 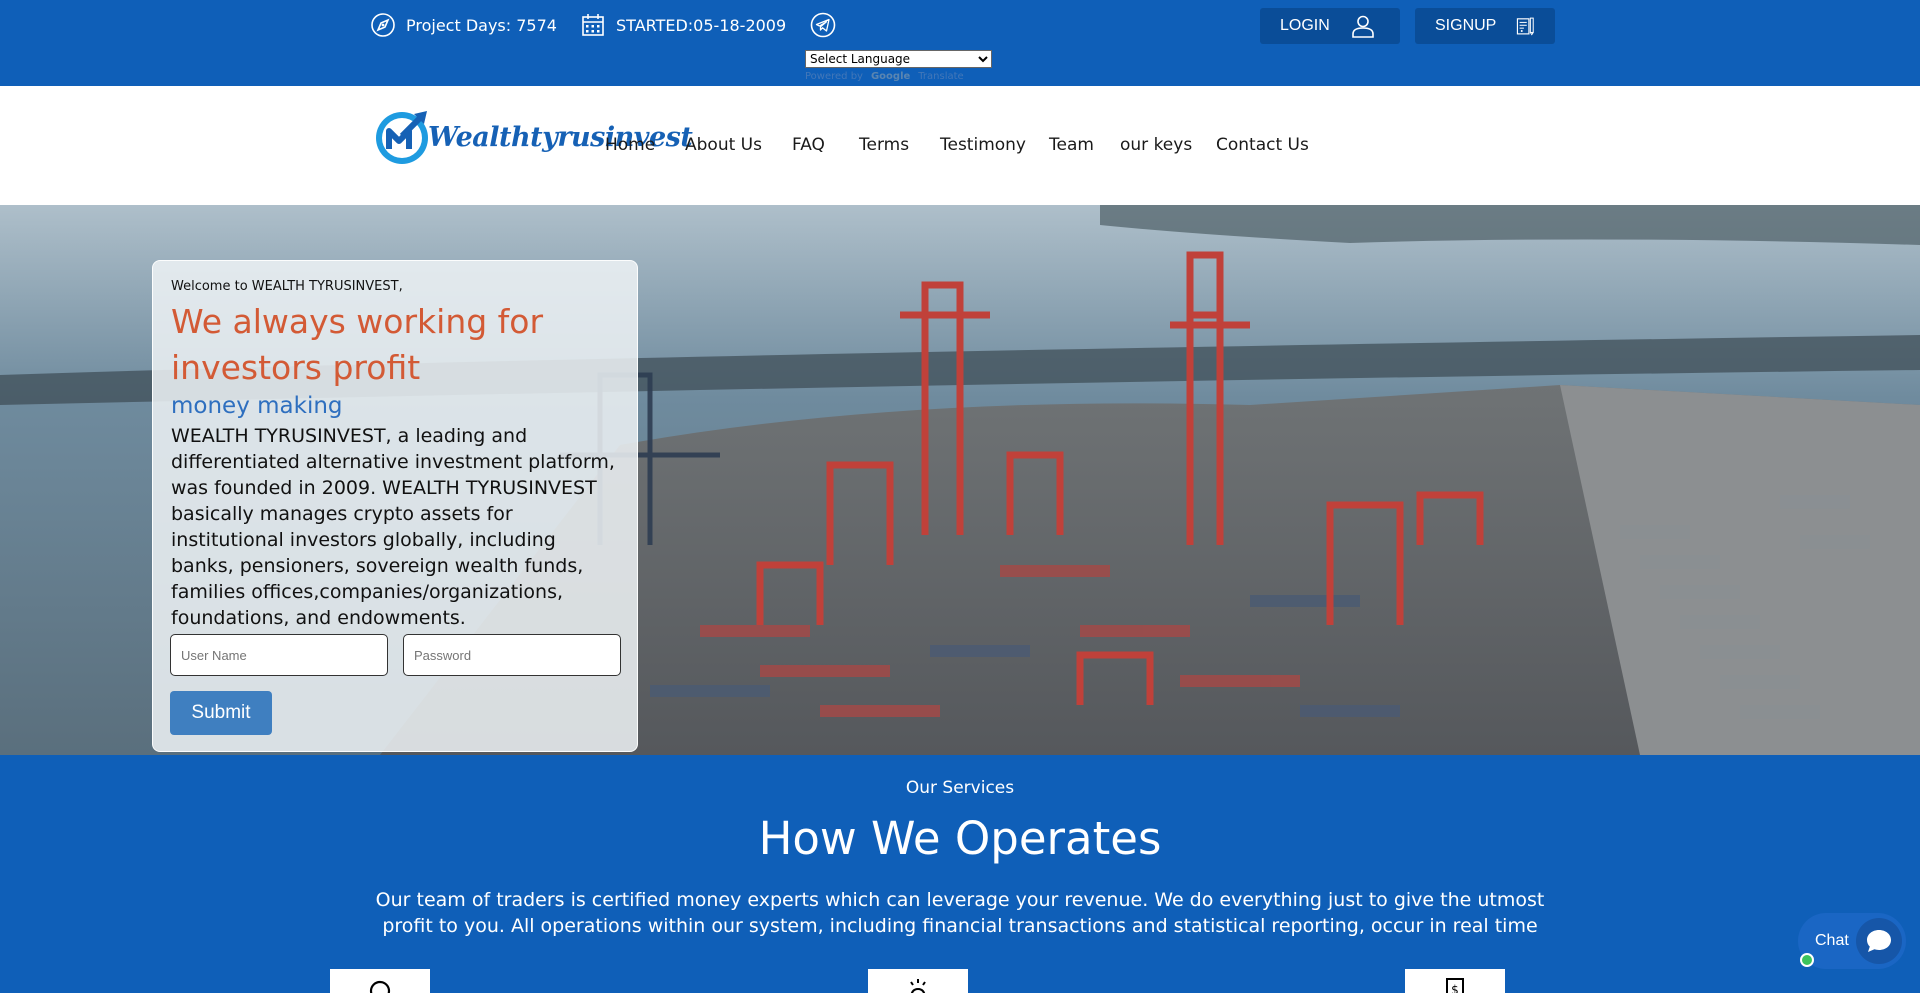 I want to click on service-card: $, so click(x=1455, y=981).